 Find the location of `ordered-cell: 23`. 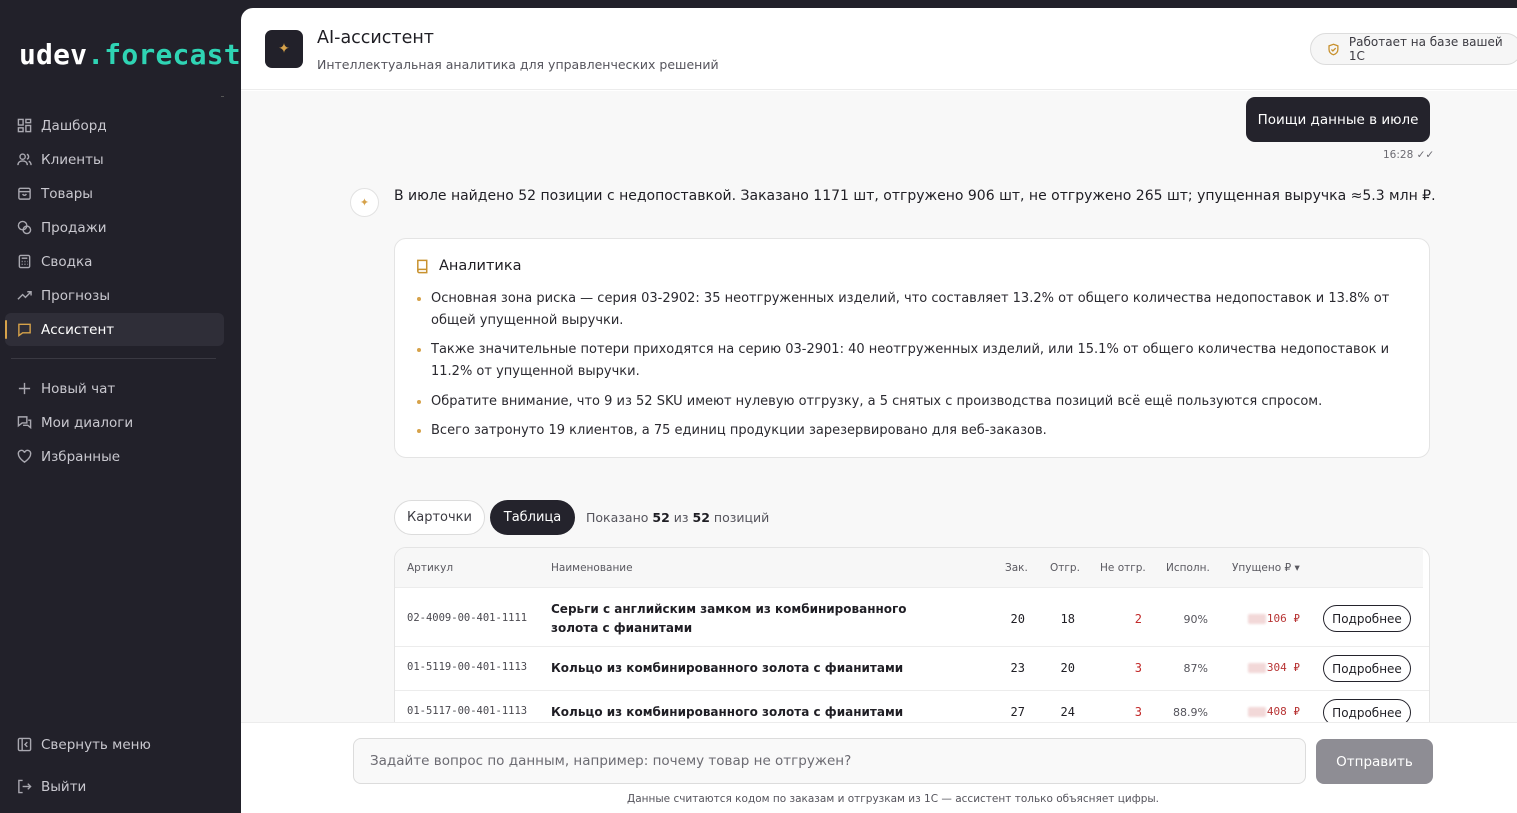

ordered-cell: 23 is located at coordinates (1017, 668).